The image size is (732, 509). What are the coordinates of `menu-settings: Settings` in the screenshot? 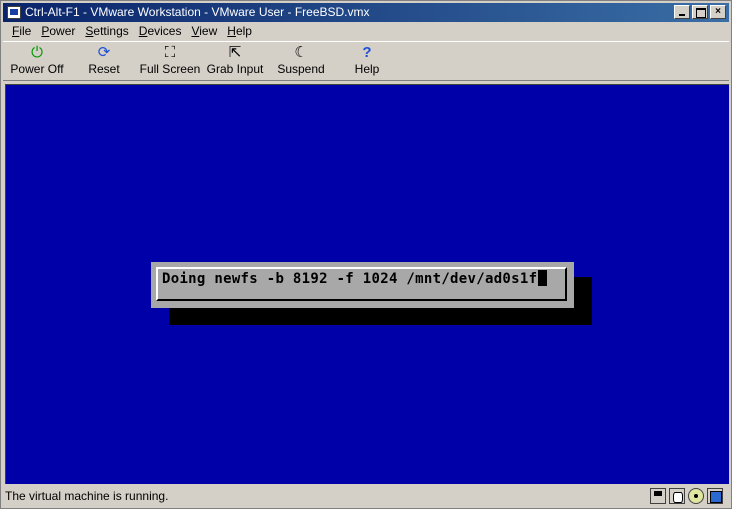 It's located at (106, 31).